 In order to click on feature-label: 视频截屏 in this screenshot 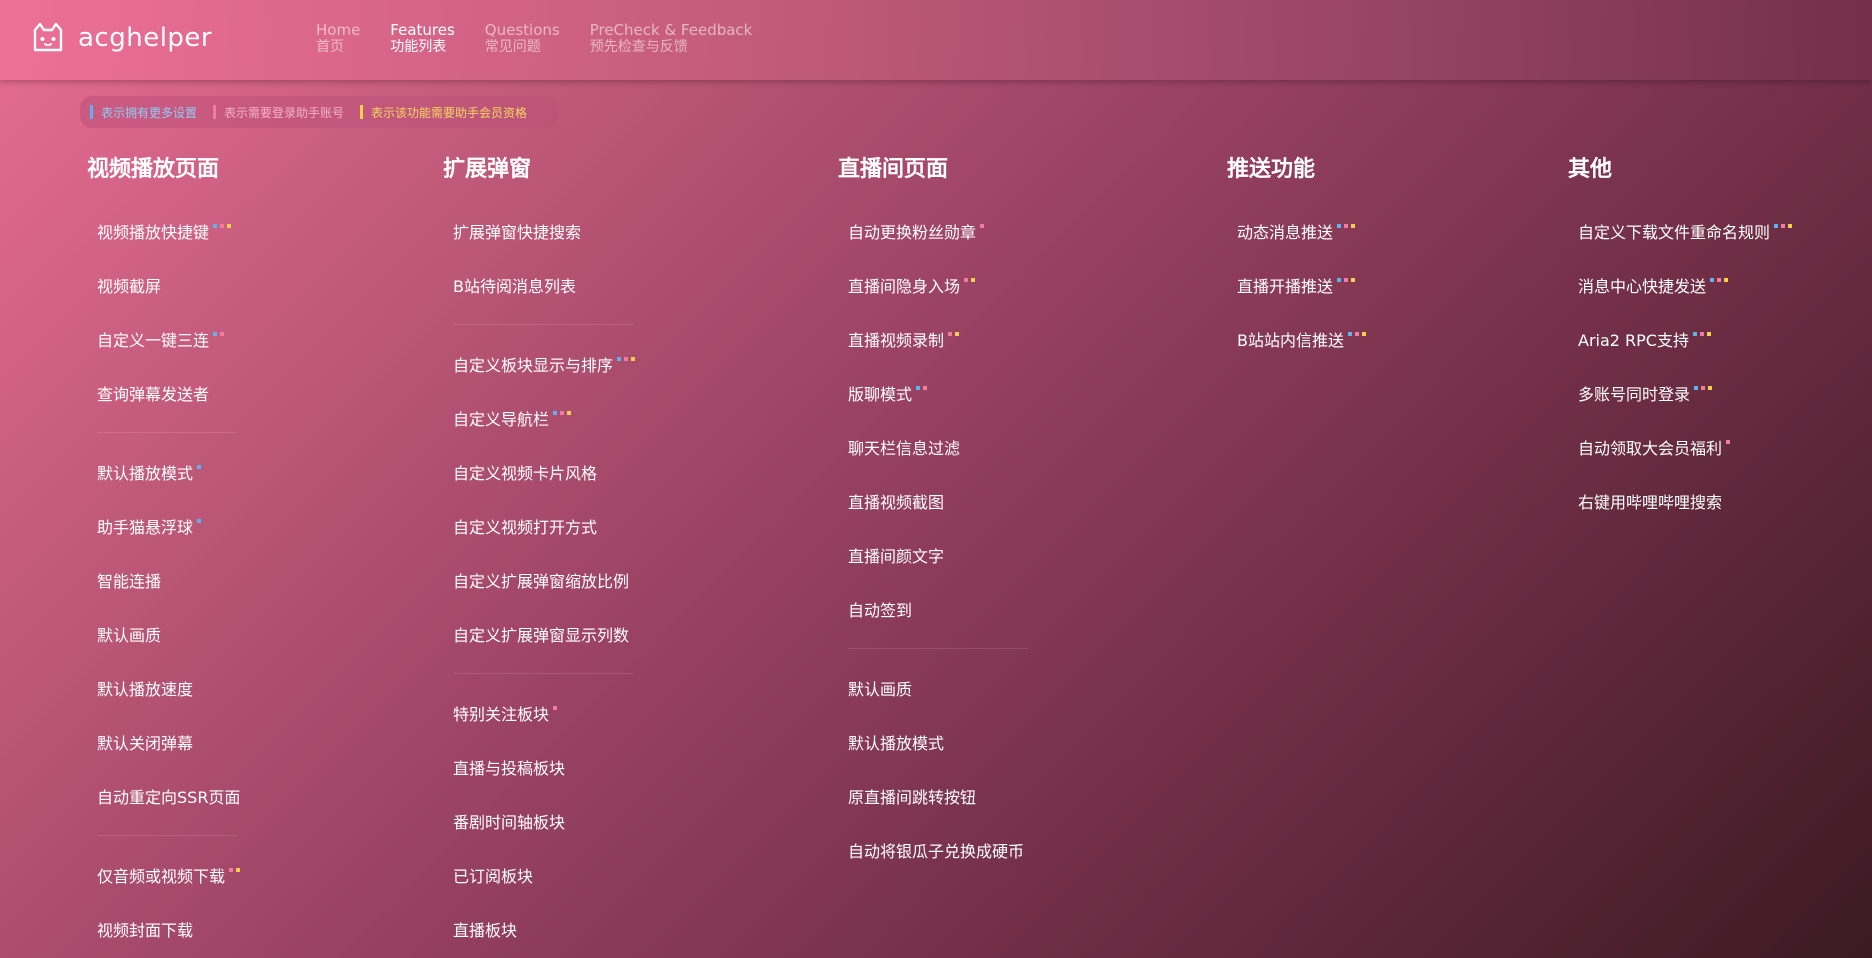, I will do `click(129, 286)`.